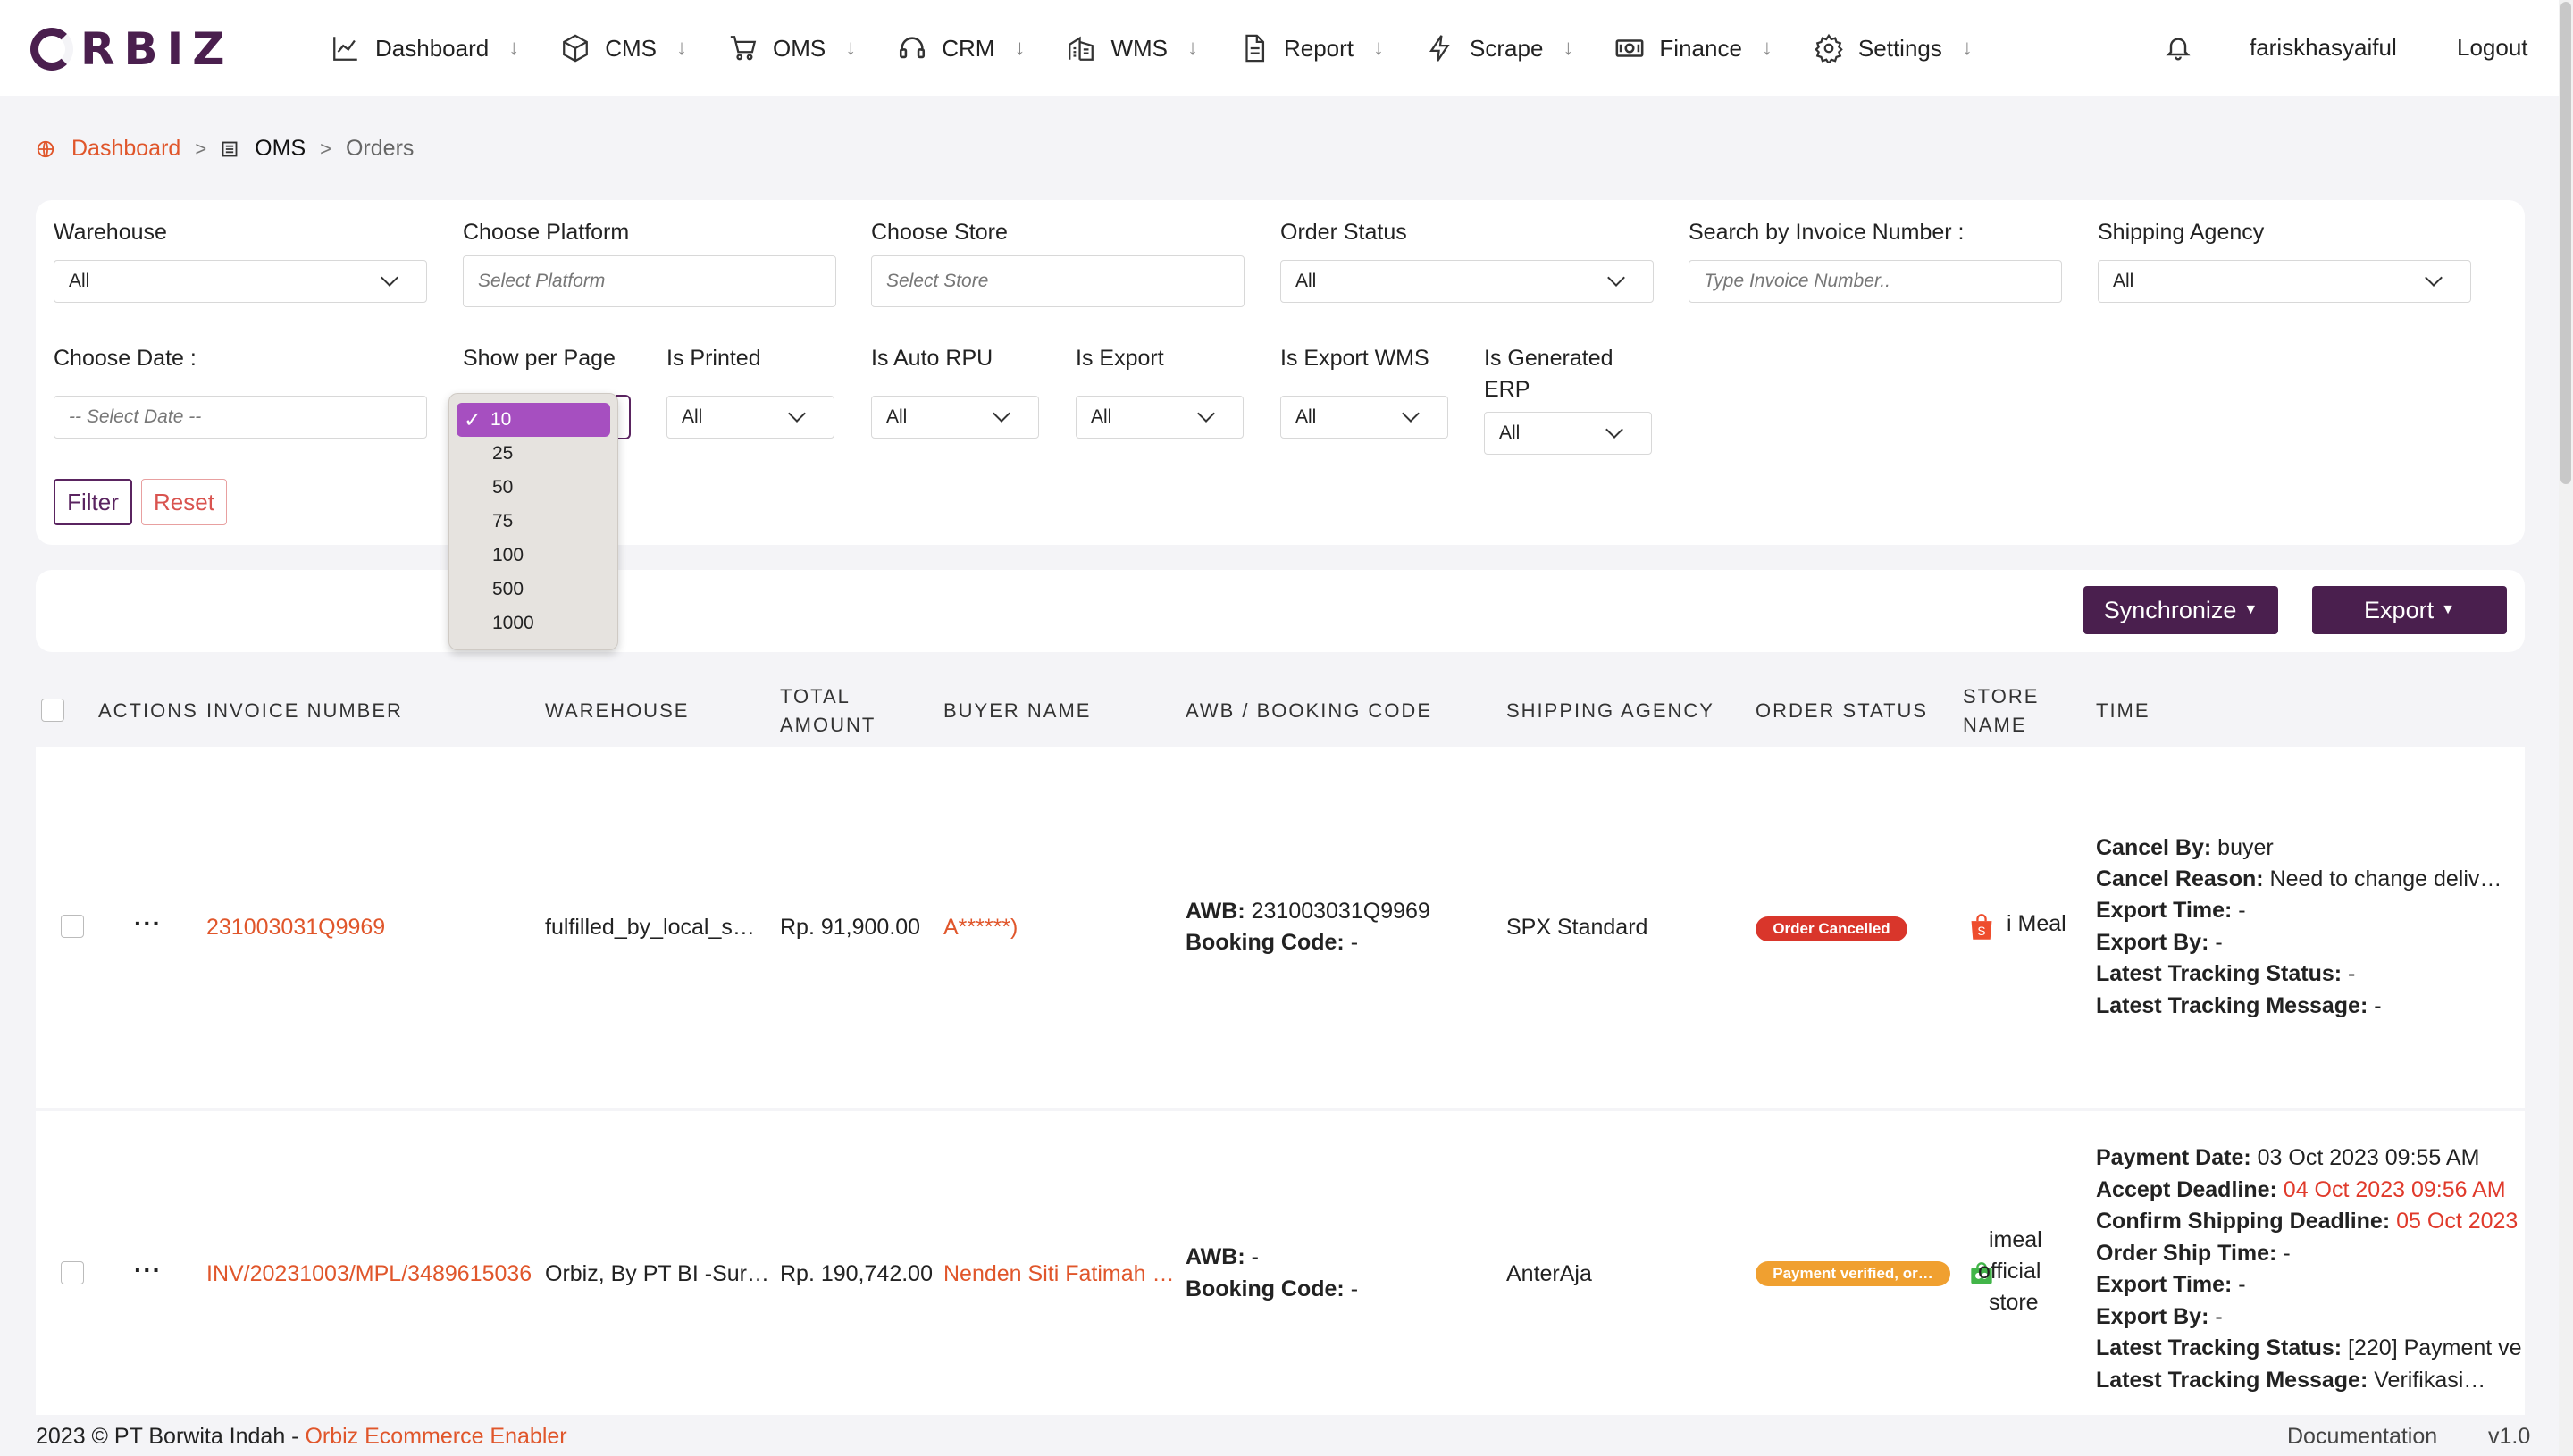 This screenshot has height=1456, width=2573. I want to click on invoice-link: INV/20231003/MPL/3489615036, so click(369, 1274).